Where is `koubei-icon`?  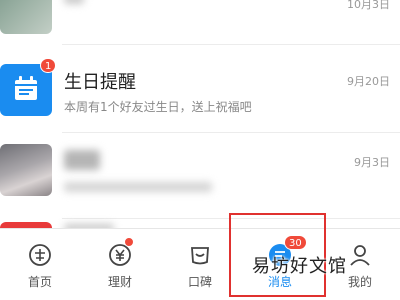
koubei-icon is located at coordinates (200, 256).